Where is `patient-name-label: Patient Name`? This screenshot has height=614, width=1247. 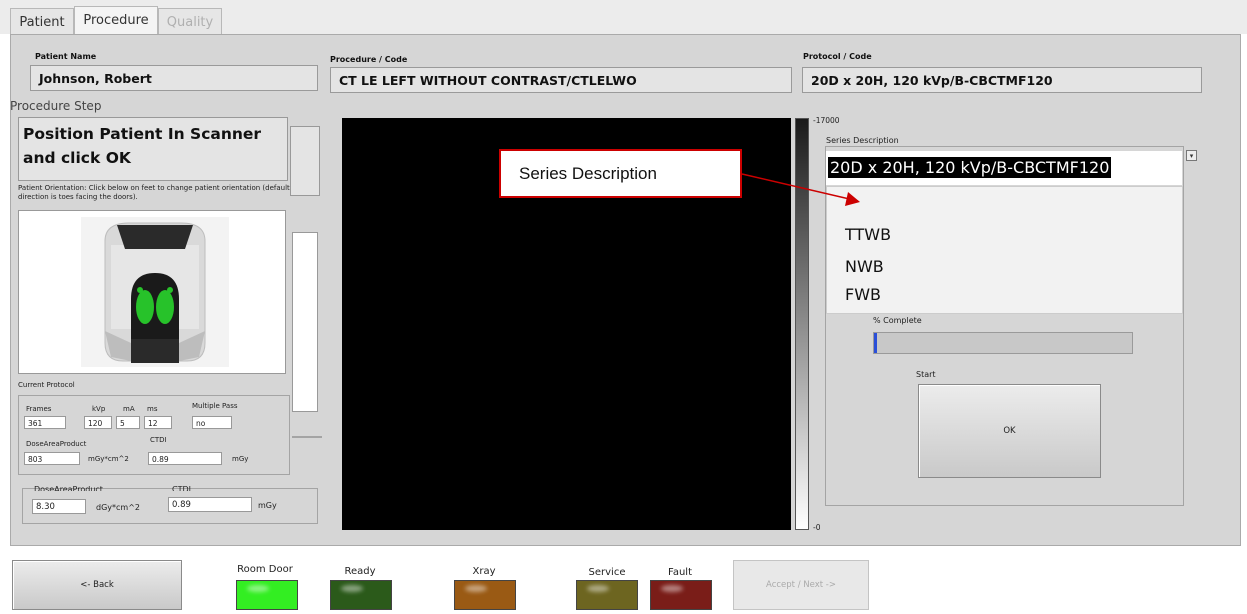
patient-name-label: Patient Name is located at coordinates (66, 56).